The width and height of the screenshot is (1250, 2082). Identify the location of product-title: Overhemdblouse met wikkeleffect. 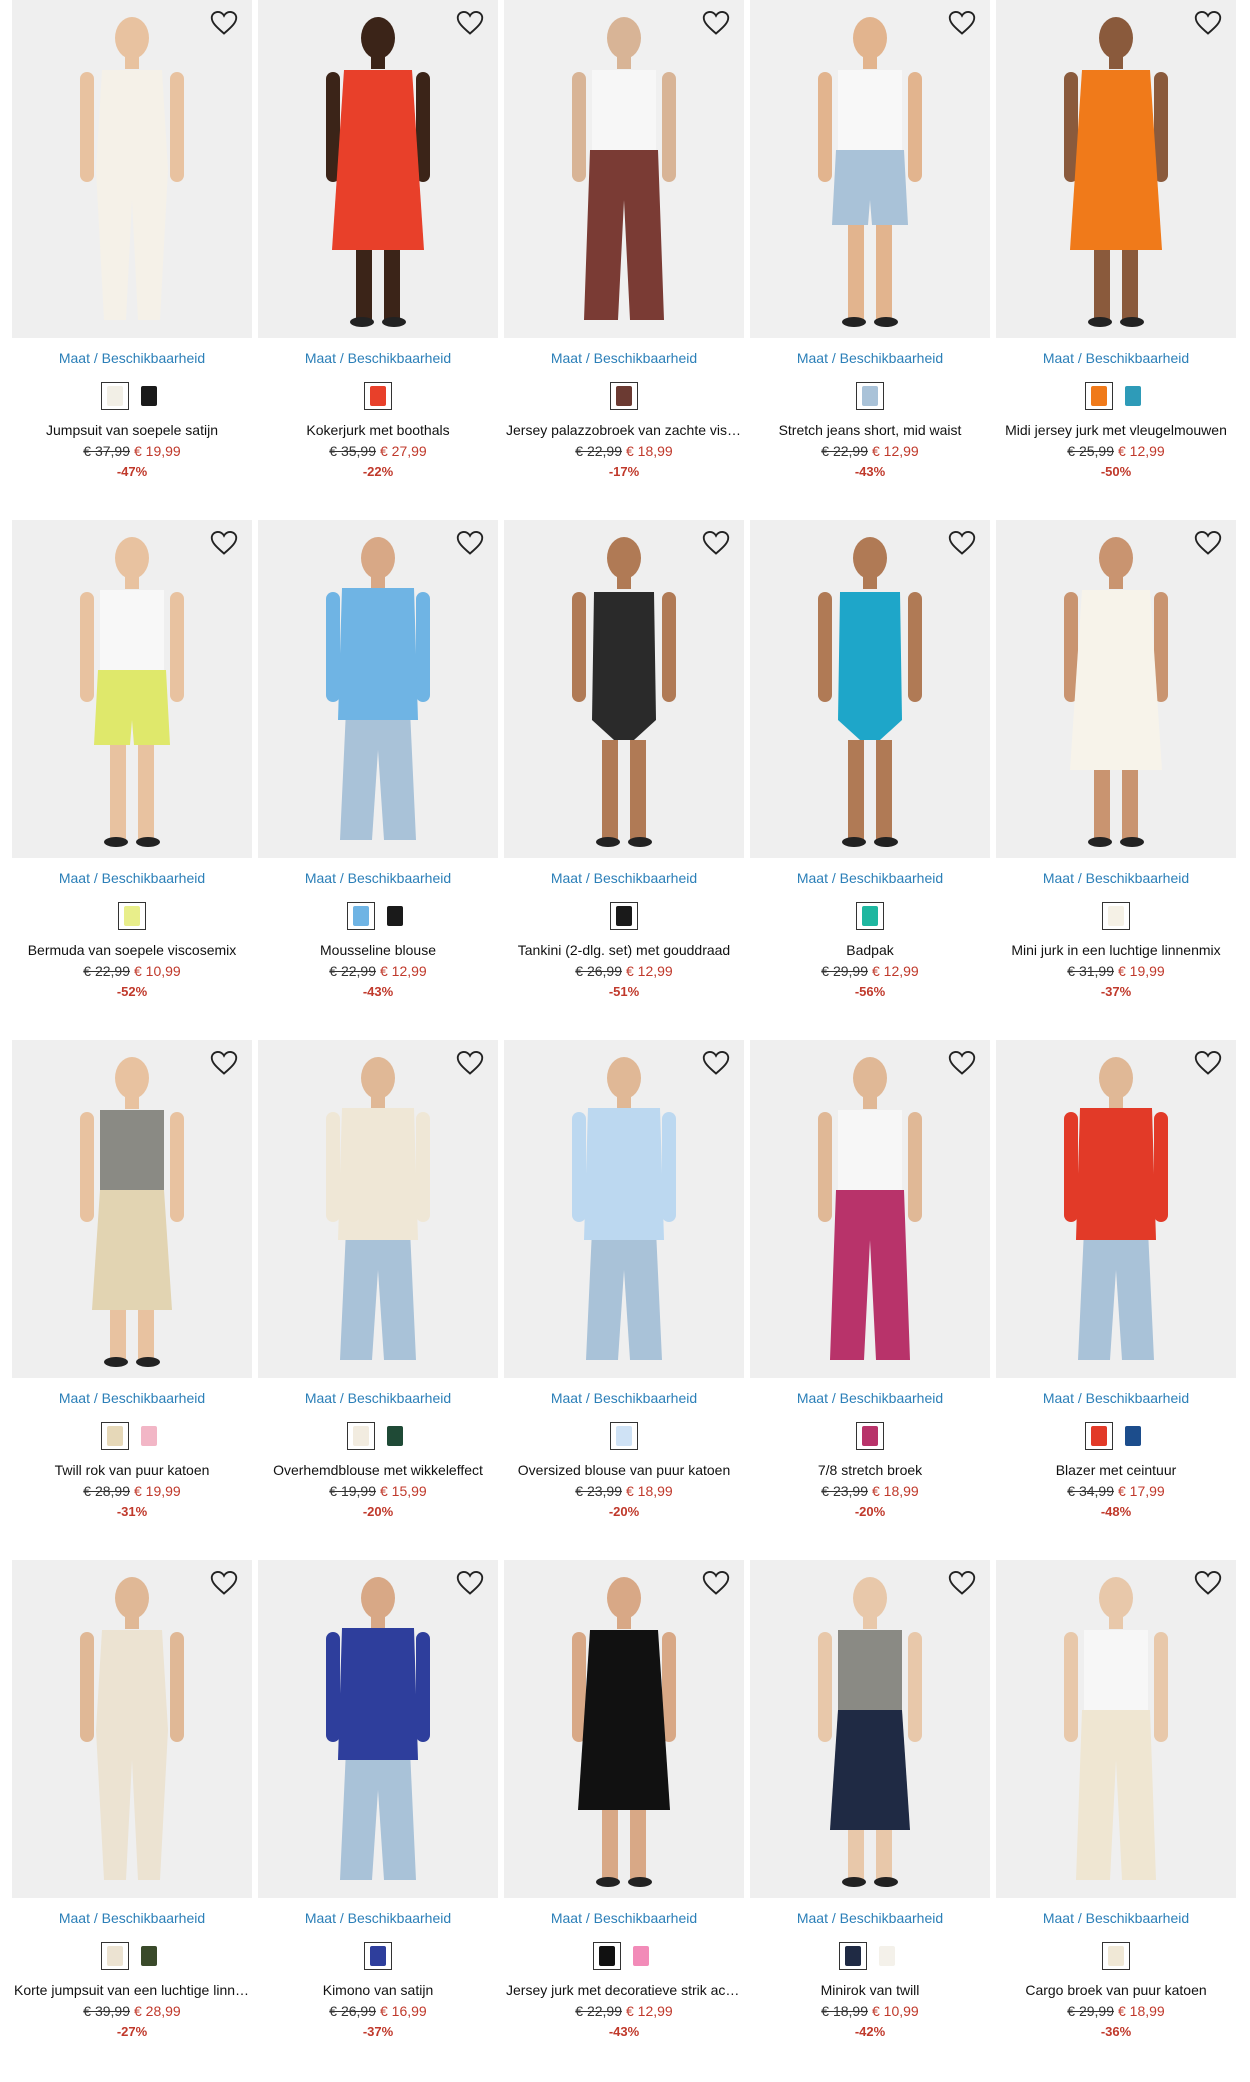
(378, 1470).